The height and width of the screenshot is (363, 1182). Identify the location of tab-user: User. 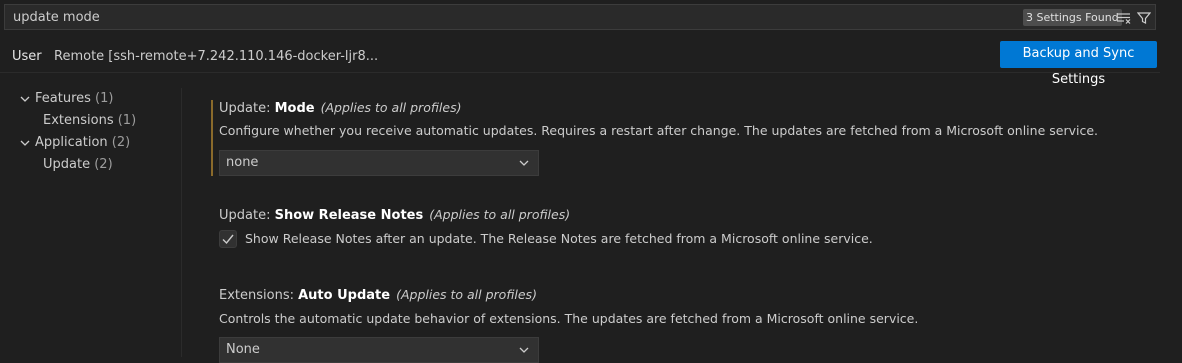
(27, 56).